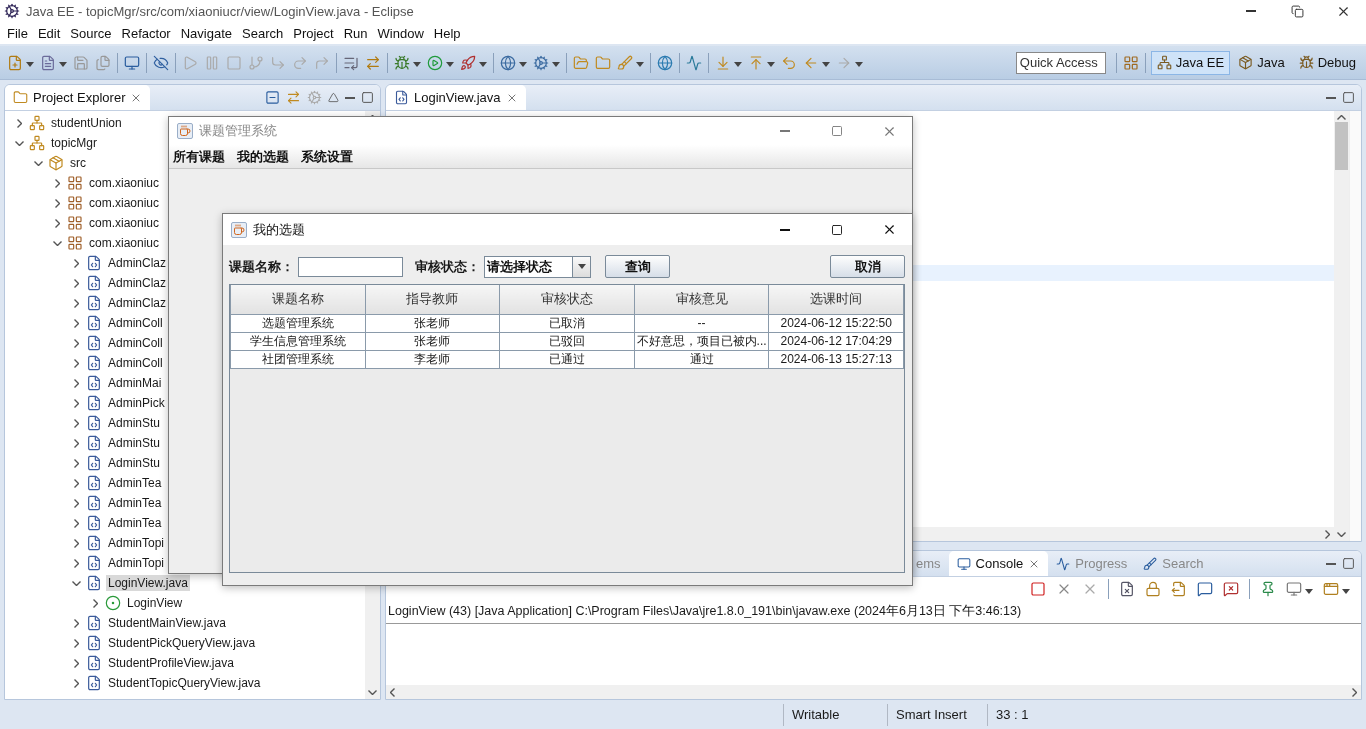 The width and height of the screenshot is (1366, 729). Describe the element at coordinates (161, 62) in the screenshot. I see `eye-off-icon` at that location.